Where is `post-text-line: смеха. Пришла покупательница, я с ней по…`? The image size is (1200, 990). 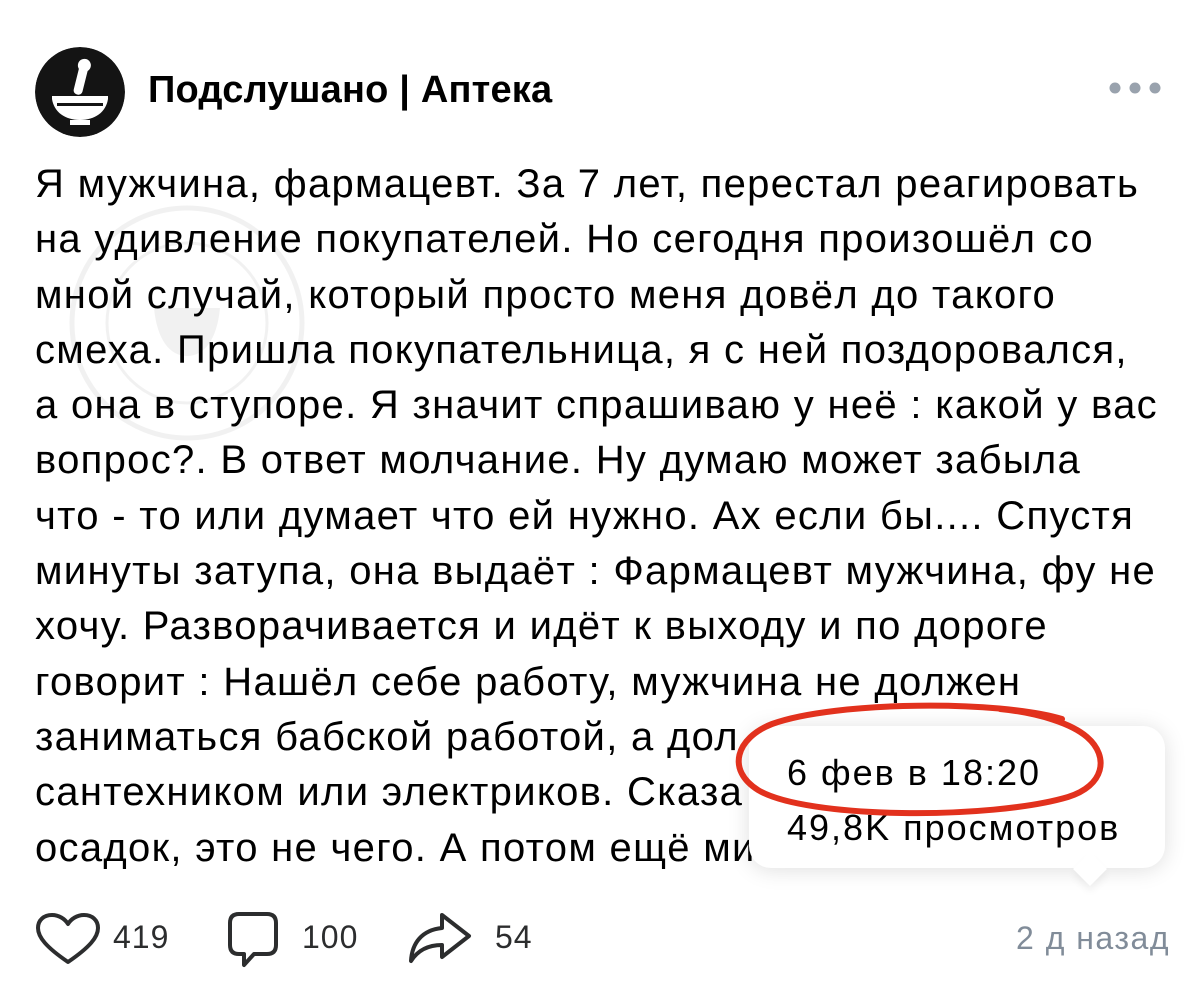 post-text-line: смеха. Пришла покупательница, я с ней по… is located at coordinates (581, 349).